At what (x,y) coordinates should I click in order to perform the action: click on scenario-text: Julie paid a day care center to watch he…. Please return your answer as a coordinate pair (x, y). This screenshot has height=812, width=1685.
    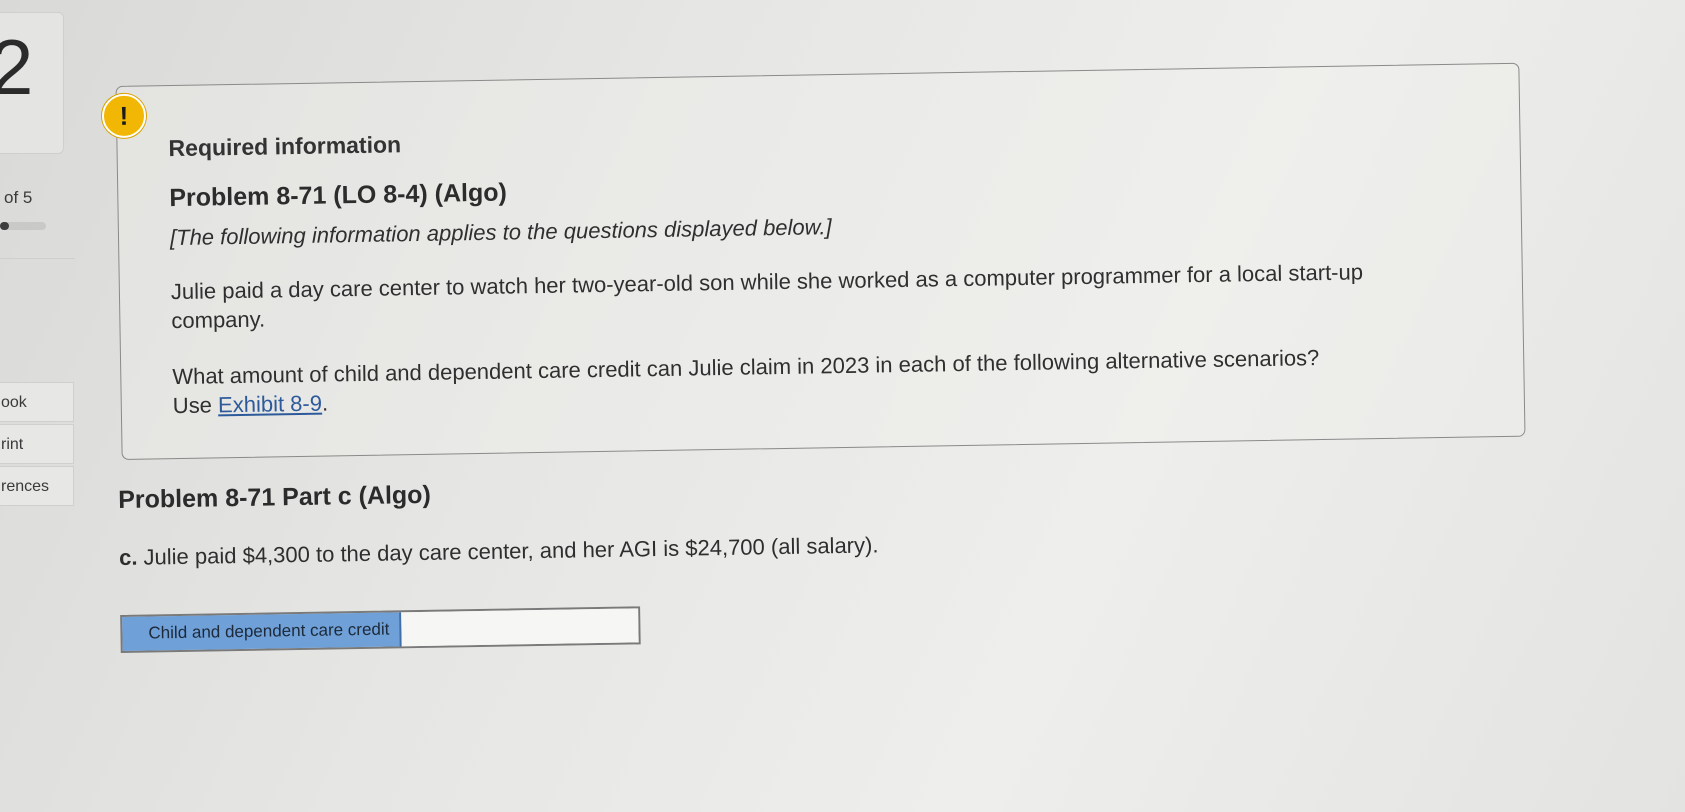
    Looking at the image, I should click on (767, 296).